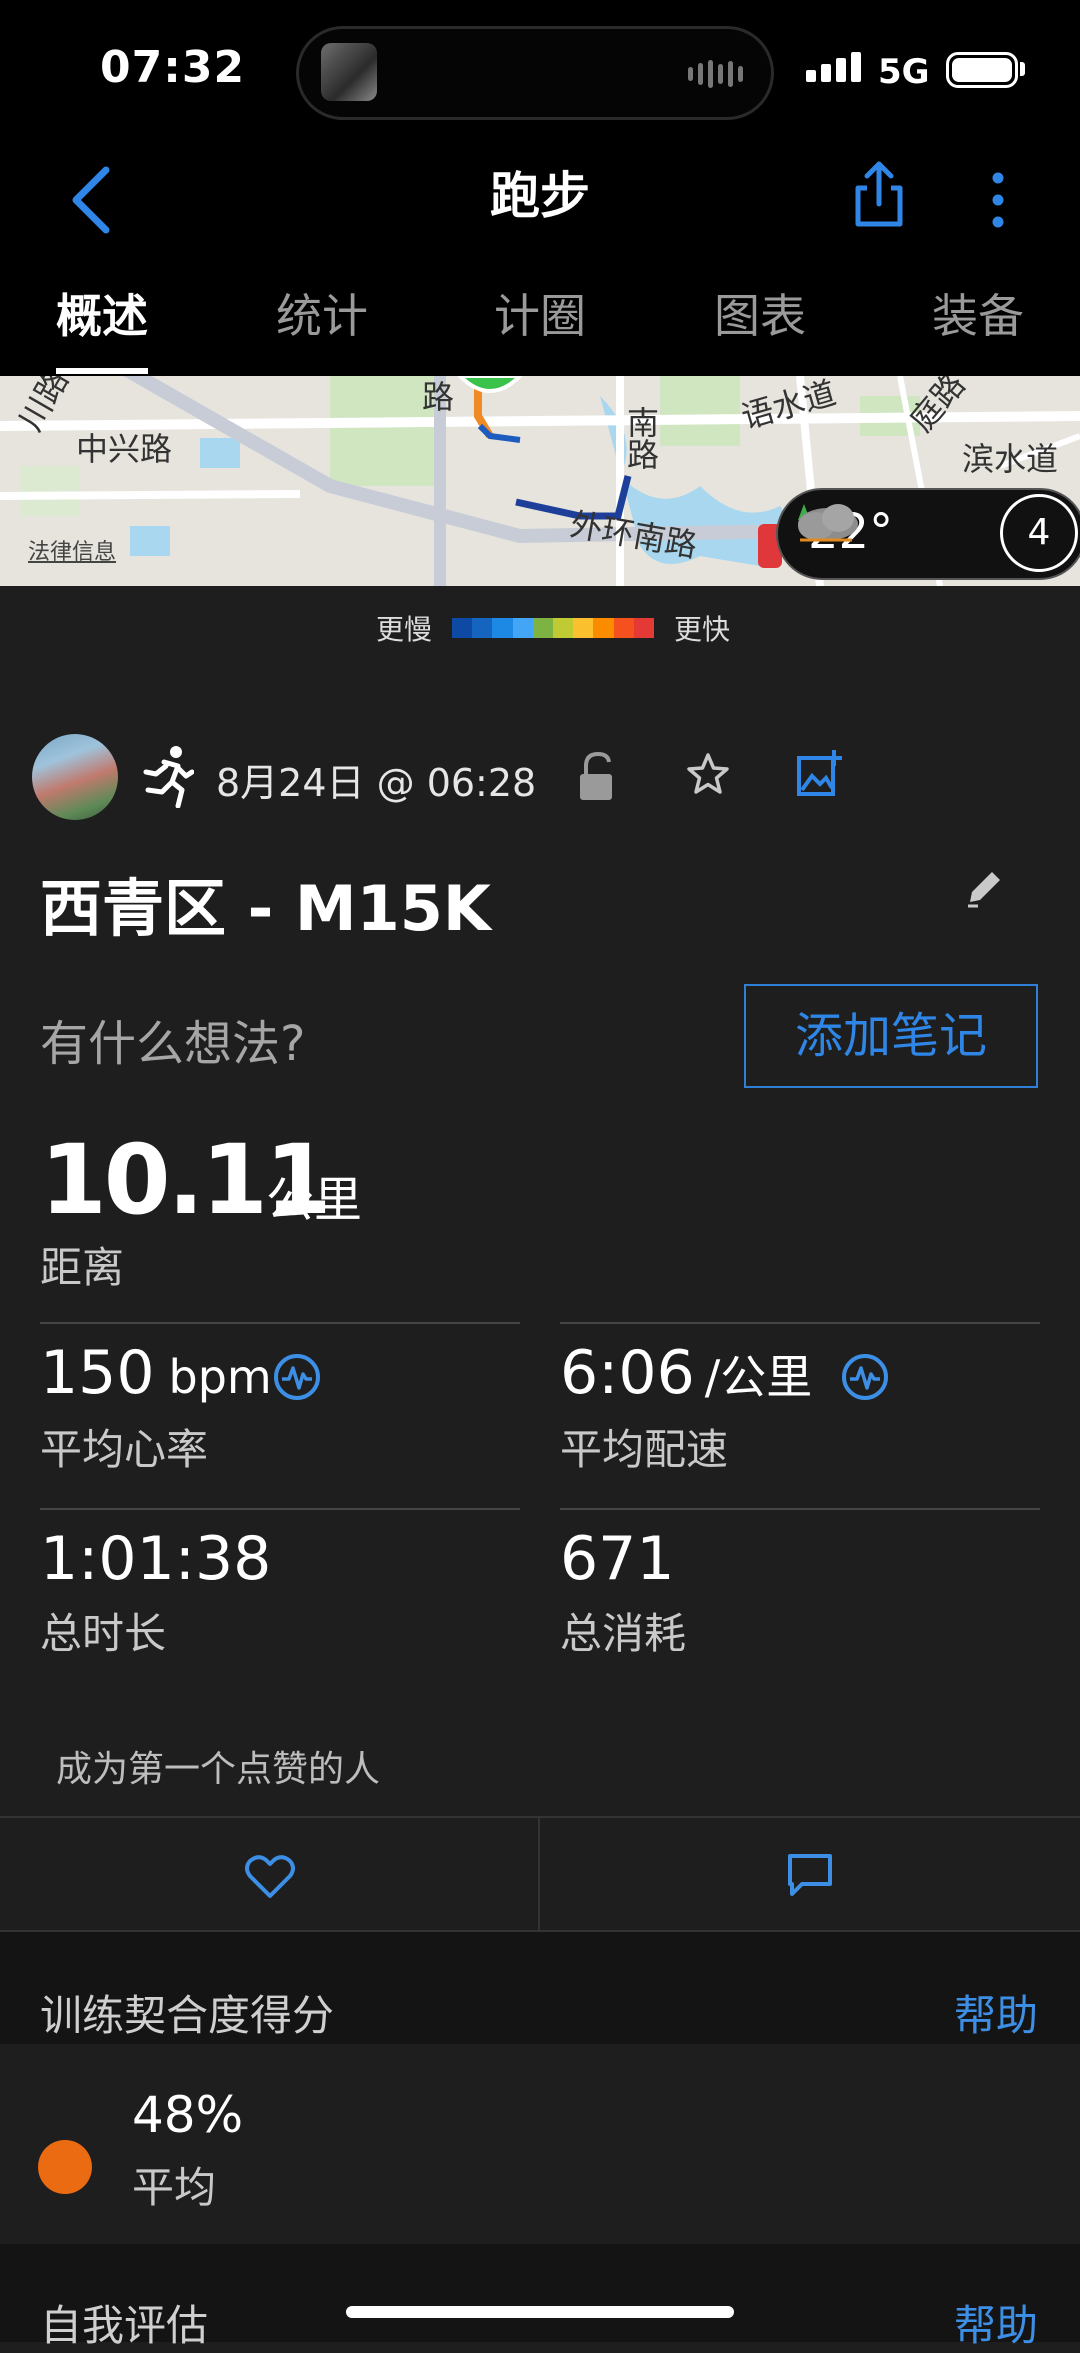 This screenshot has height=2353, width=1080. Describe the element at coordinates (404, 629) in the screenshot. I see `legend-slower-label: 更慢` at that location.